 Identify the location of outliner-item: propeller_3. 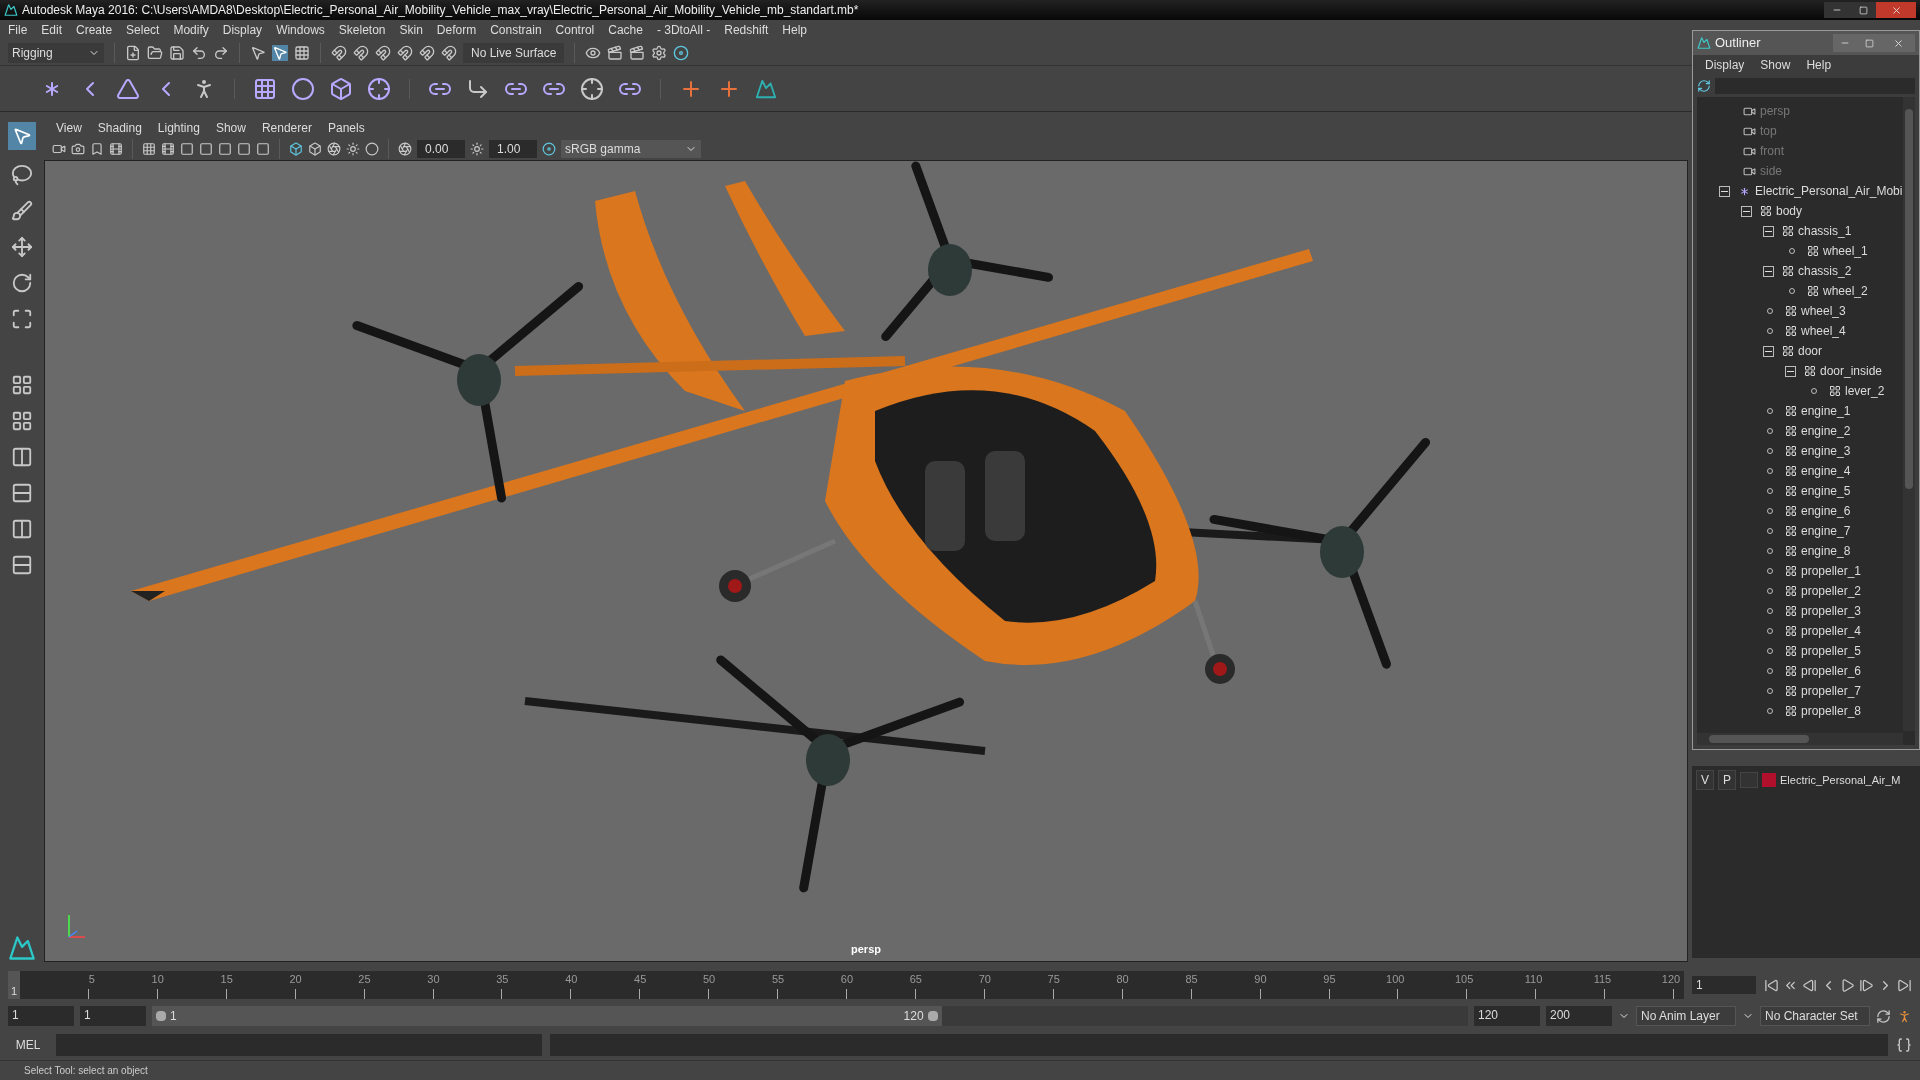
(1831, 611).